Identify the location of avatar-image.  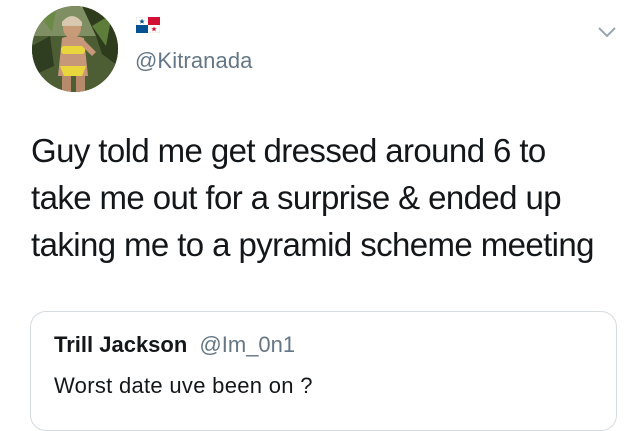
(75, 49).